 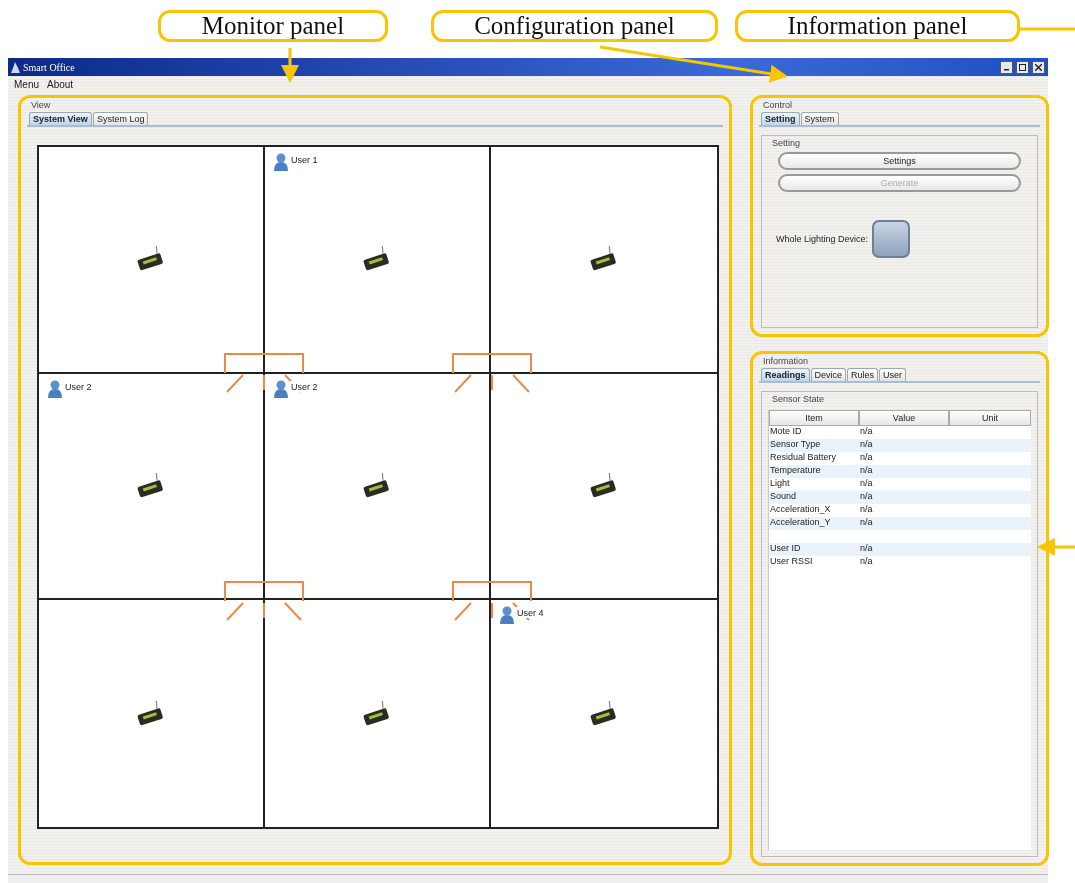 I want to click on close-button, so click(x=1038, y=67).